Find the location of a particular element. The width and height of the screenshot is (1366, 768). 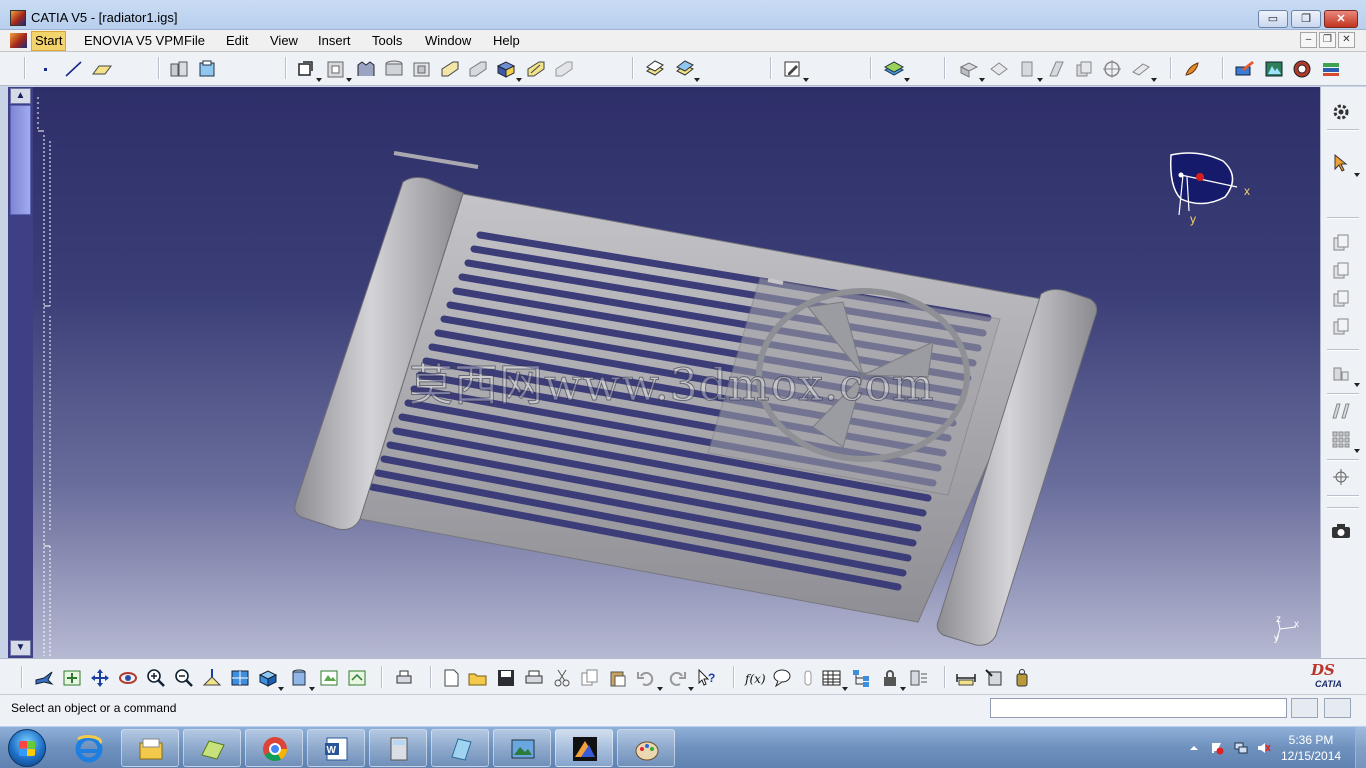

cut-icon is located at coordinates (562, 678).